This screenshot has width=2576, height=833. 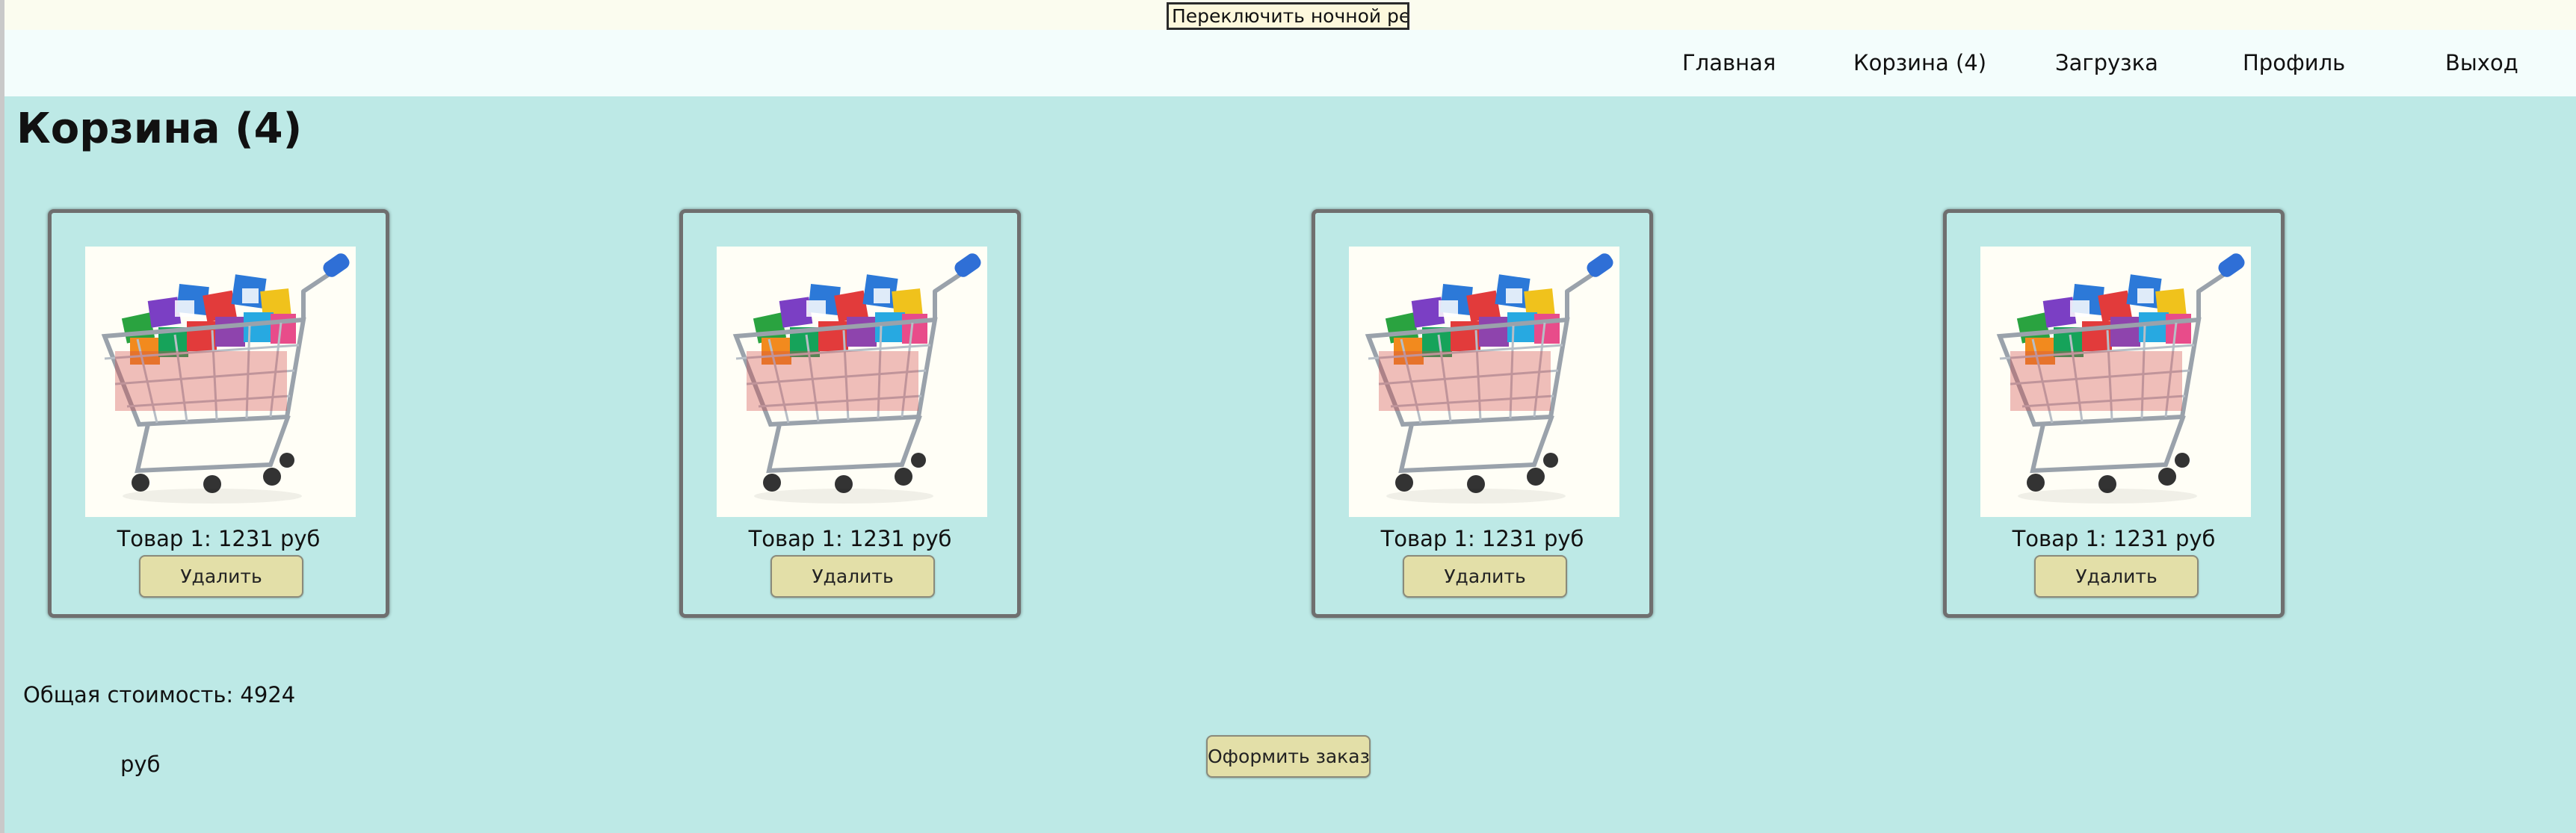 I want to click on page-title: Корзина (4), so click(x=160, y=129).